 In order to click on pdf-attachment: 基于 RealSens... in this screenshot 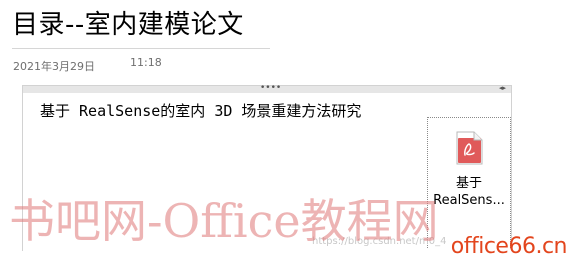, I will do `click(469, 182)`.